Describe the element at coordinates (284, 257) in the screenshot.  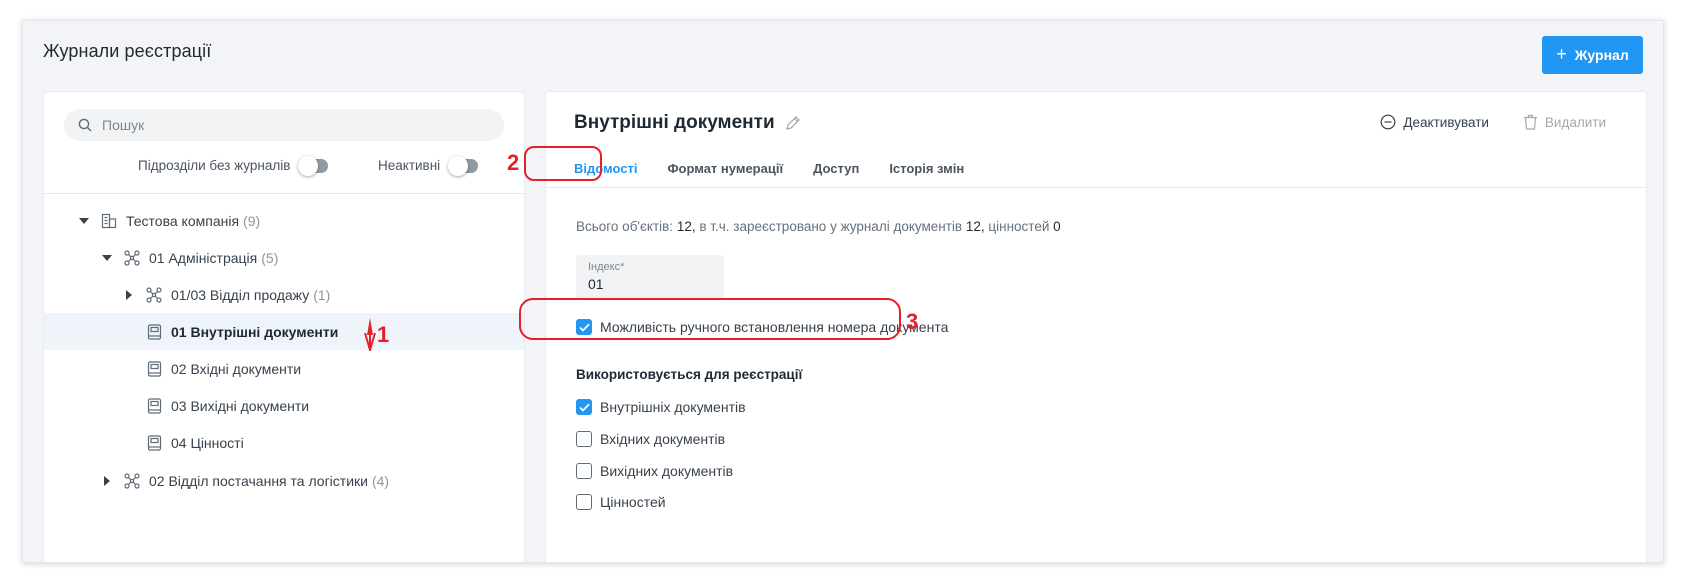
I see `tree-node-administration: 01 Адміністрація (5)` at that location.